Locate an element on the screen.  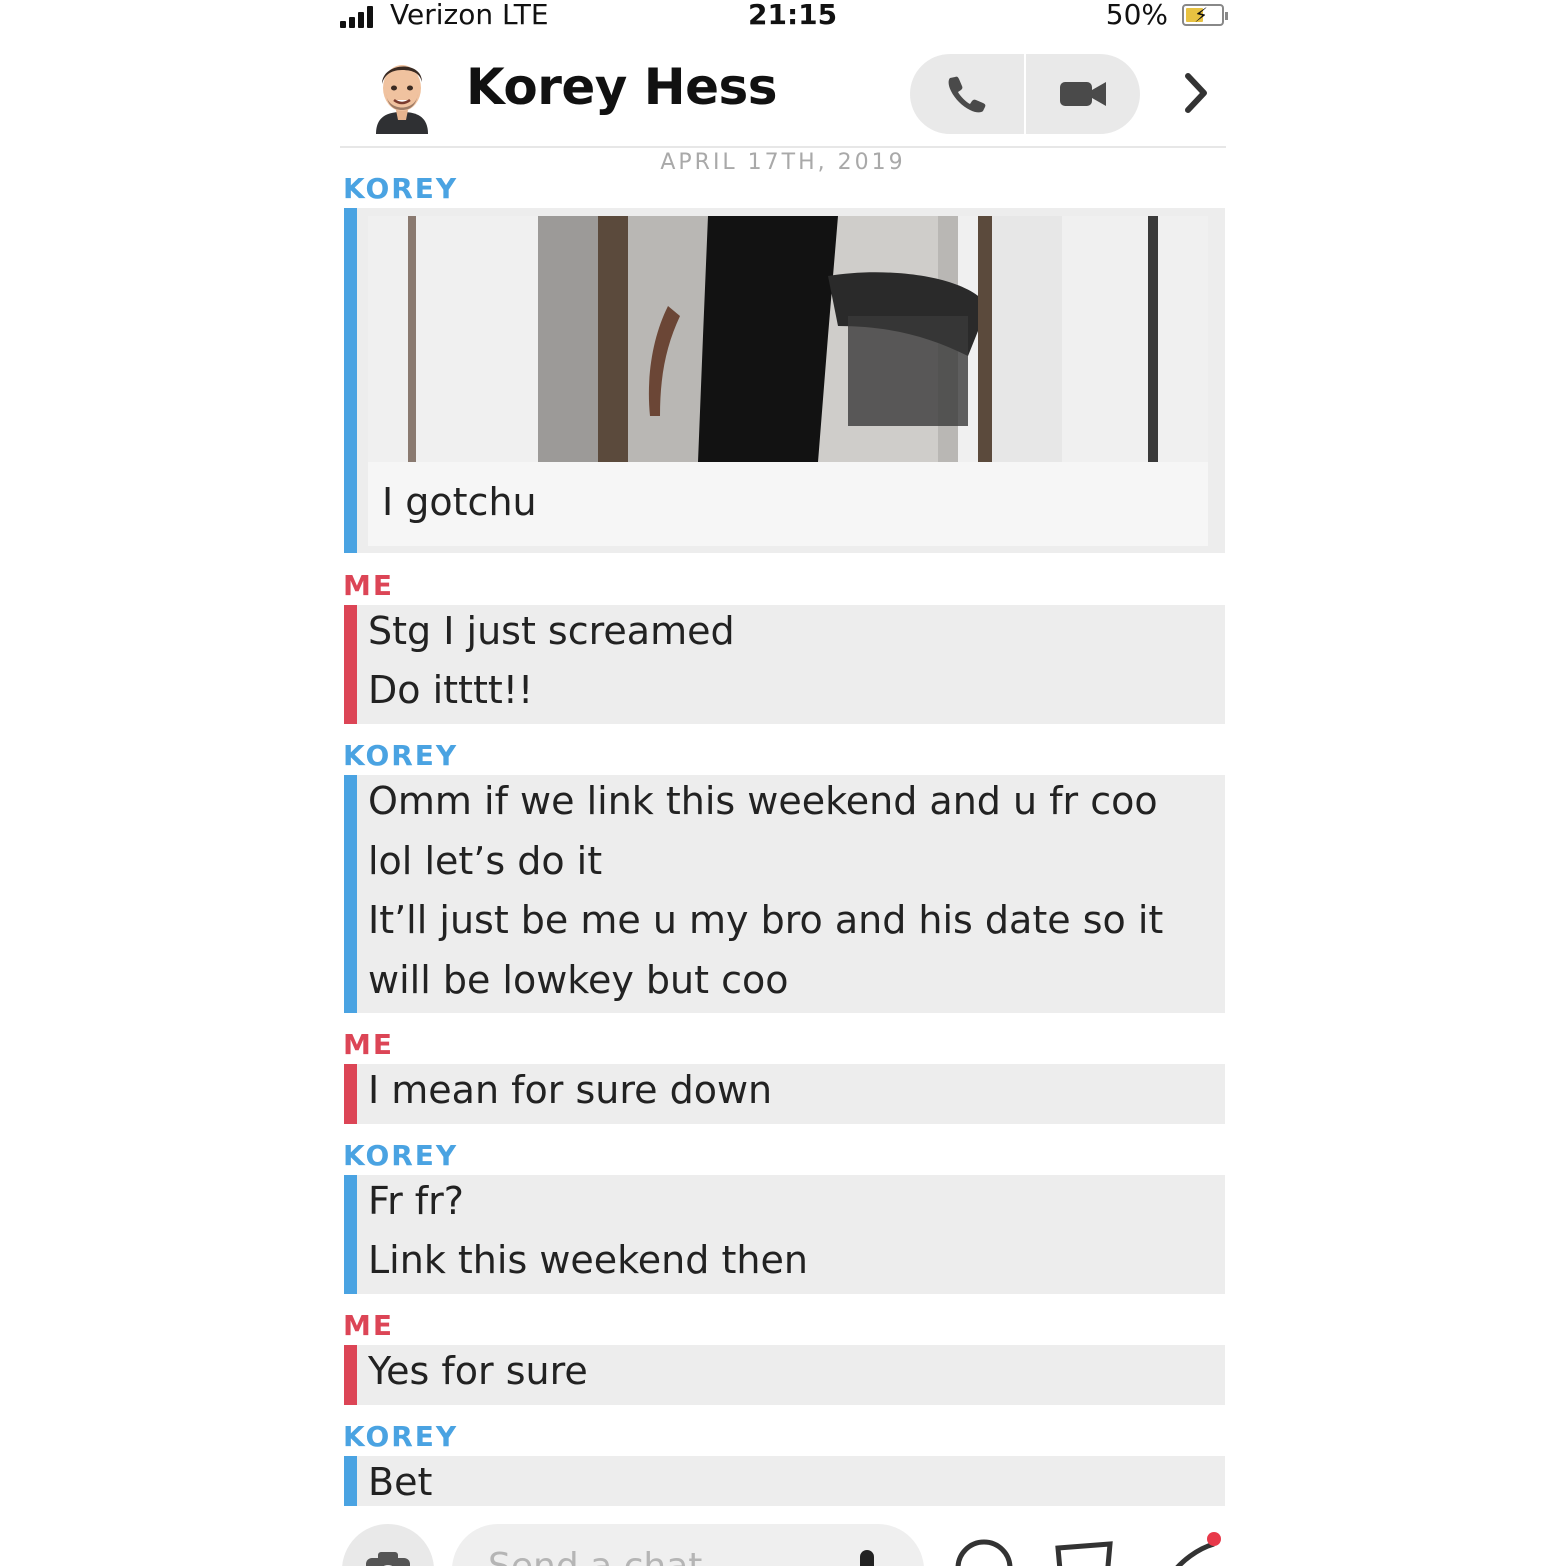
camera-button is located at coordinates (388, 1545).